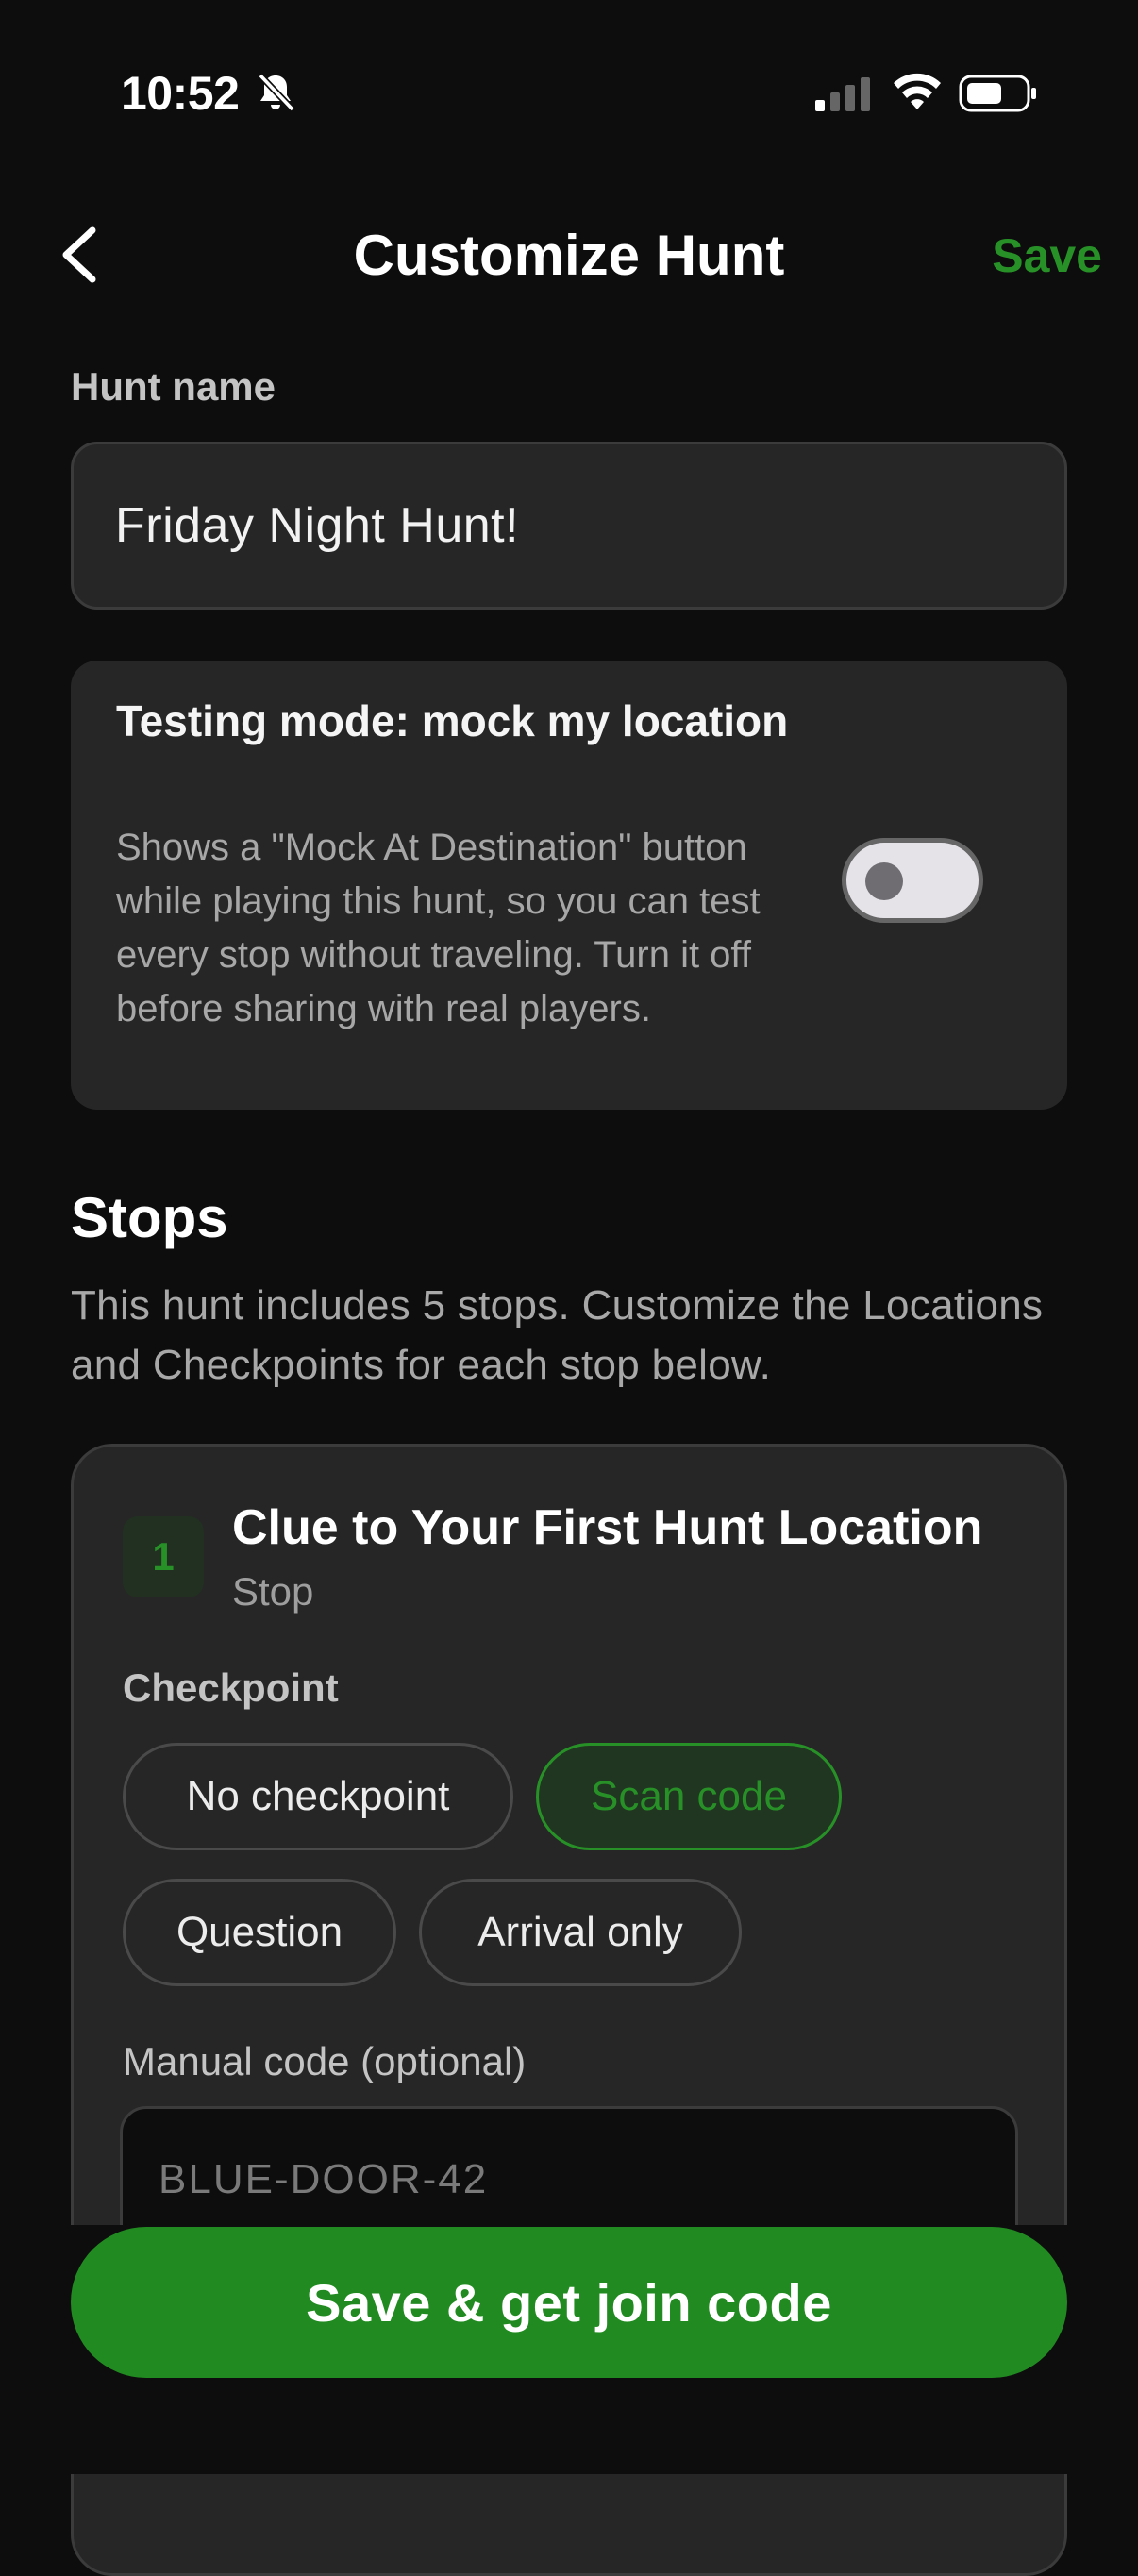  I want to click on bell-muted-icon, so click(276, 92).